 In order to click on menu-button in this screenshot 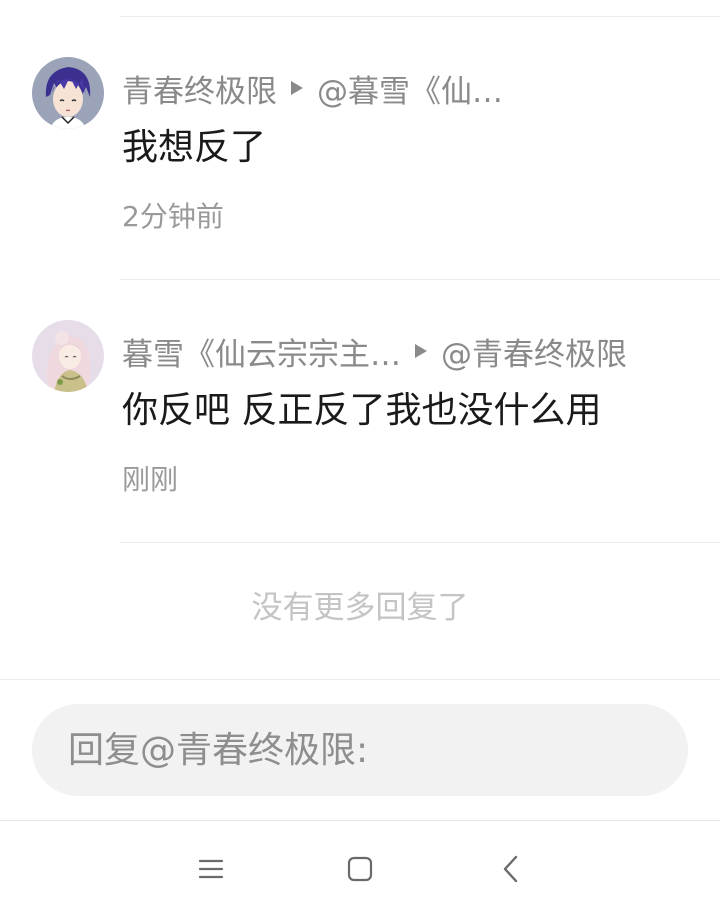, I will do `click(211, 869)`.